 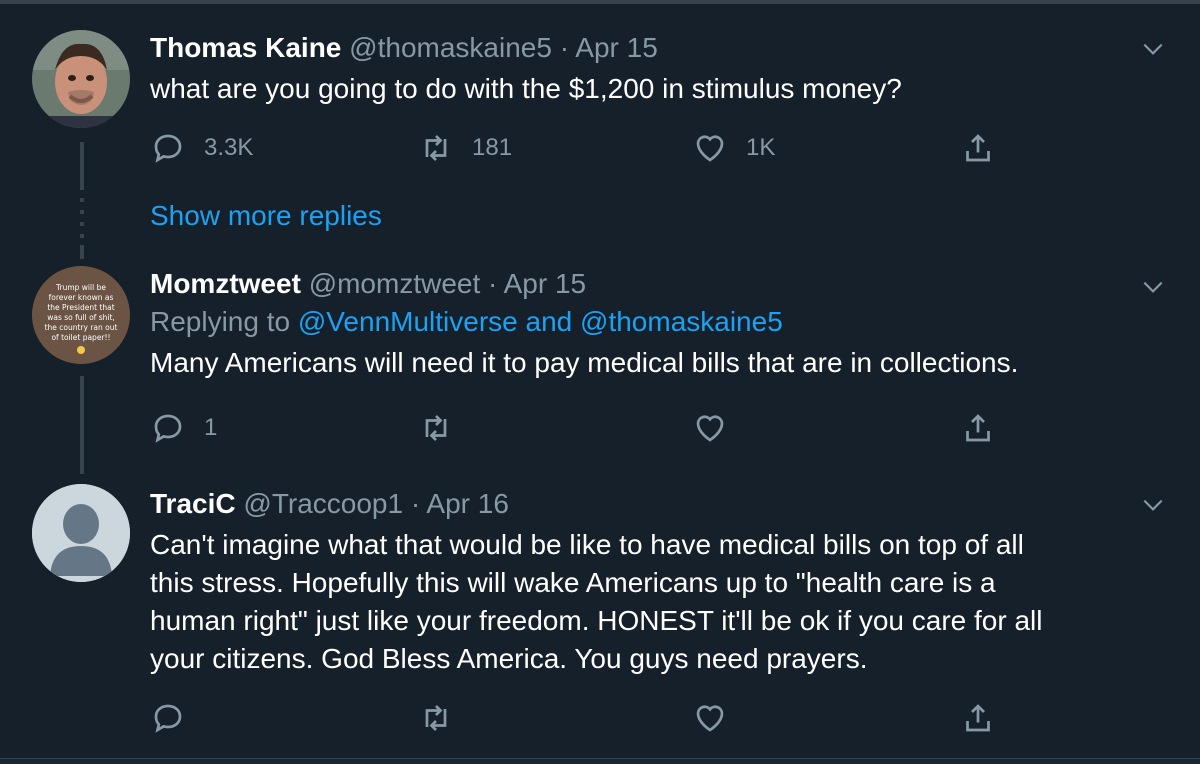 I want to click on retweet-count: 181, so click(x=492, y=147).